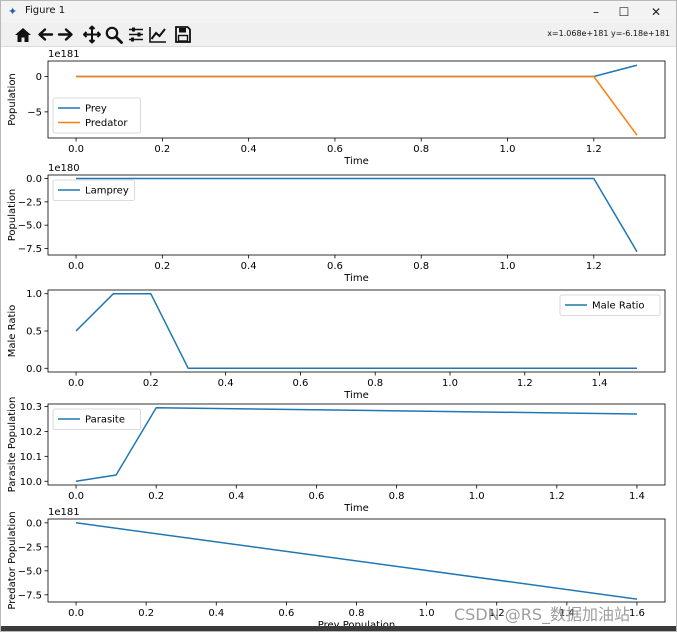  I want to click on subplot-1-x-tick-label: 0.6, so click(335, 149).